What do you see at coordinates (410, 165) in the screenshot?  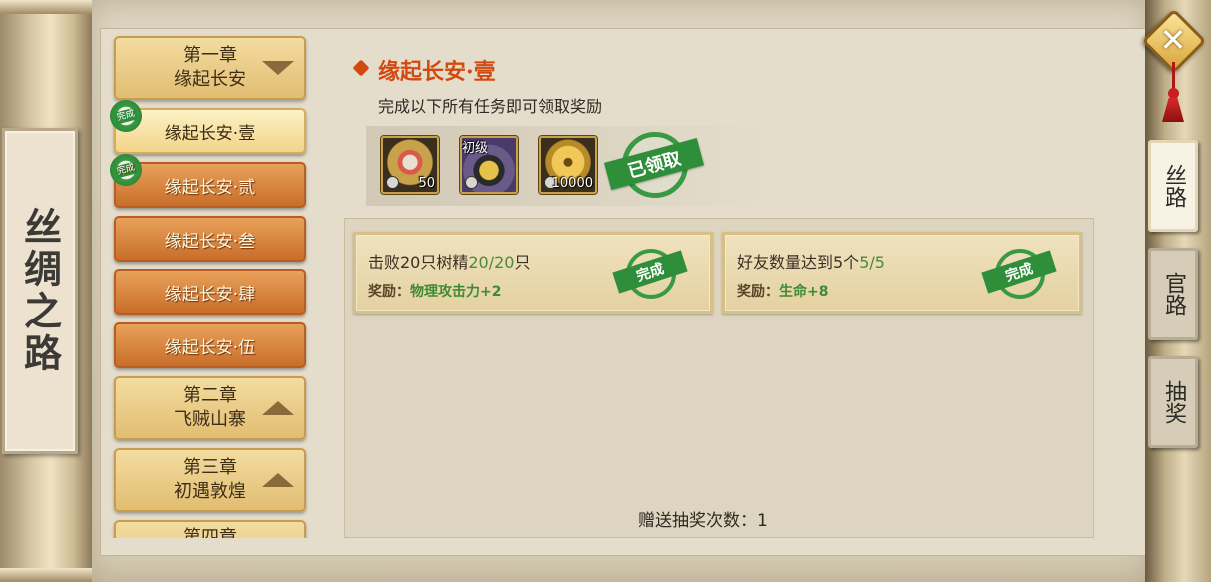 I see `medal-badge-icon: 50` at bounding box center [410, 165].